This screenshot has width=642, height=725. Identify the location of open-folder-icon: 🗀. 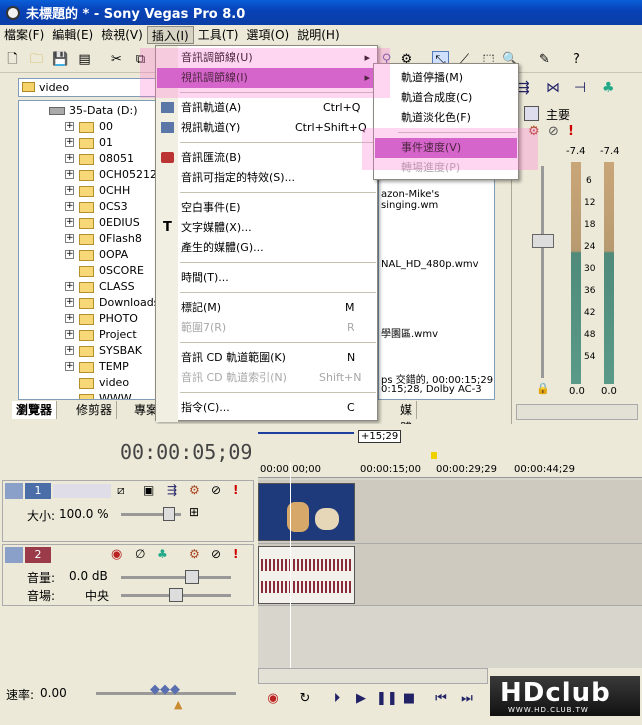
(36, 59).